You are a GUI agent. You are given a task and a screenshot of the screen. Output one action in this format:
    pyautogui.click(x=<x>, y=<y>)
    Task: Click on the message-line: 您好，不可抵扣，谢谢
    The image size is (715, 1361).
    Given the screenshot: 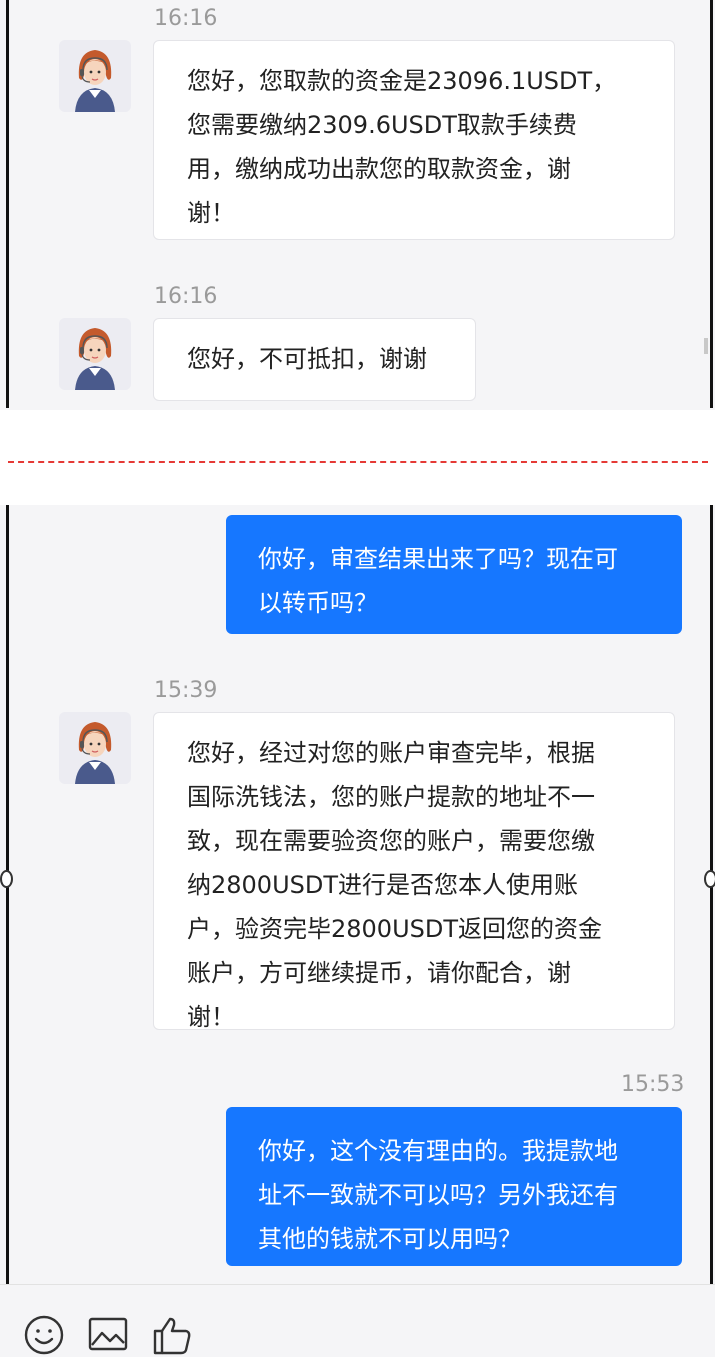 What is the action you would take?
    pyautogui.click(x=307, y=359)
    